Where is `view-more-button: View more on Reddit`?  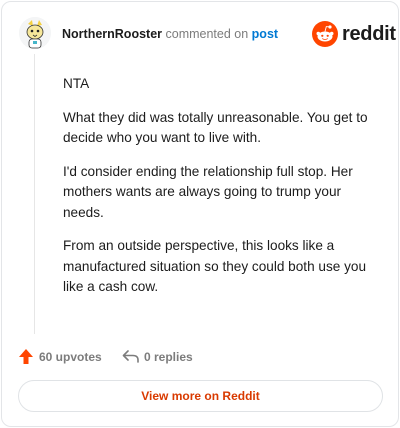 view-more-button: View more on Reddit is located at coordinates (200, 396).